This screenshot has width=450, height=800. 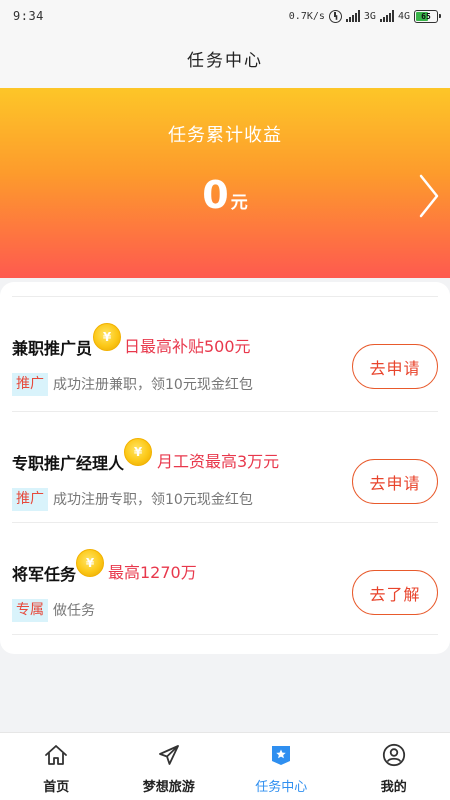 I want to click on chevron-right-icon, so click(x=429, y=196).